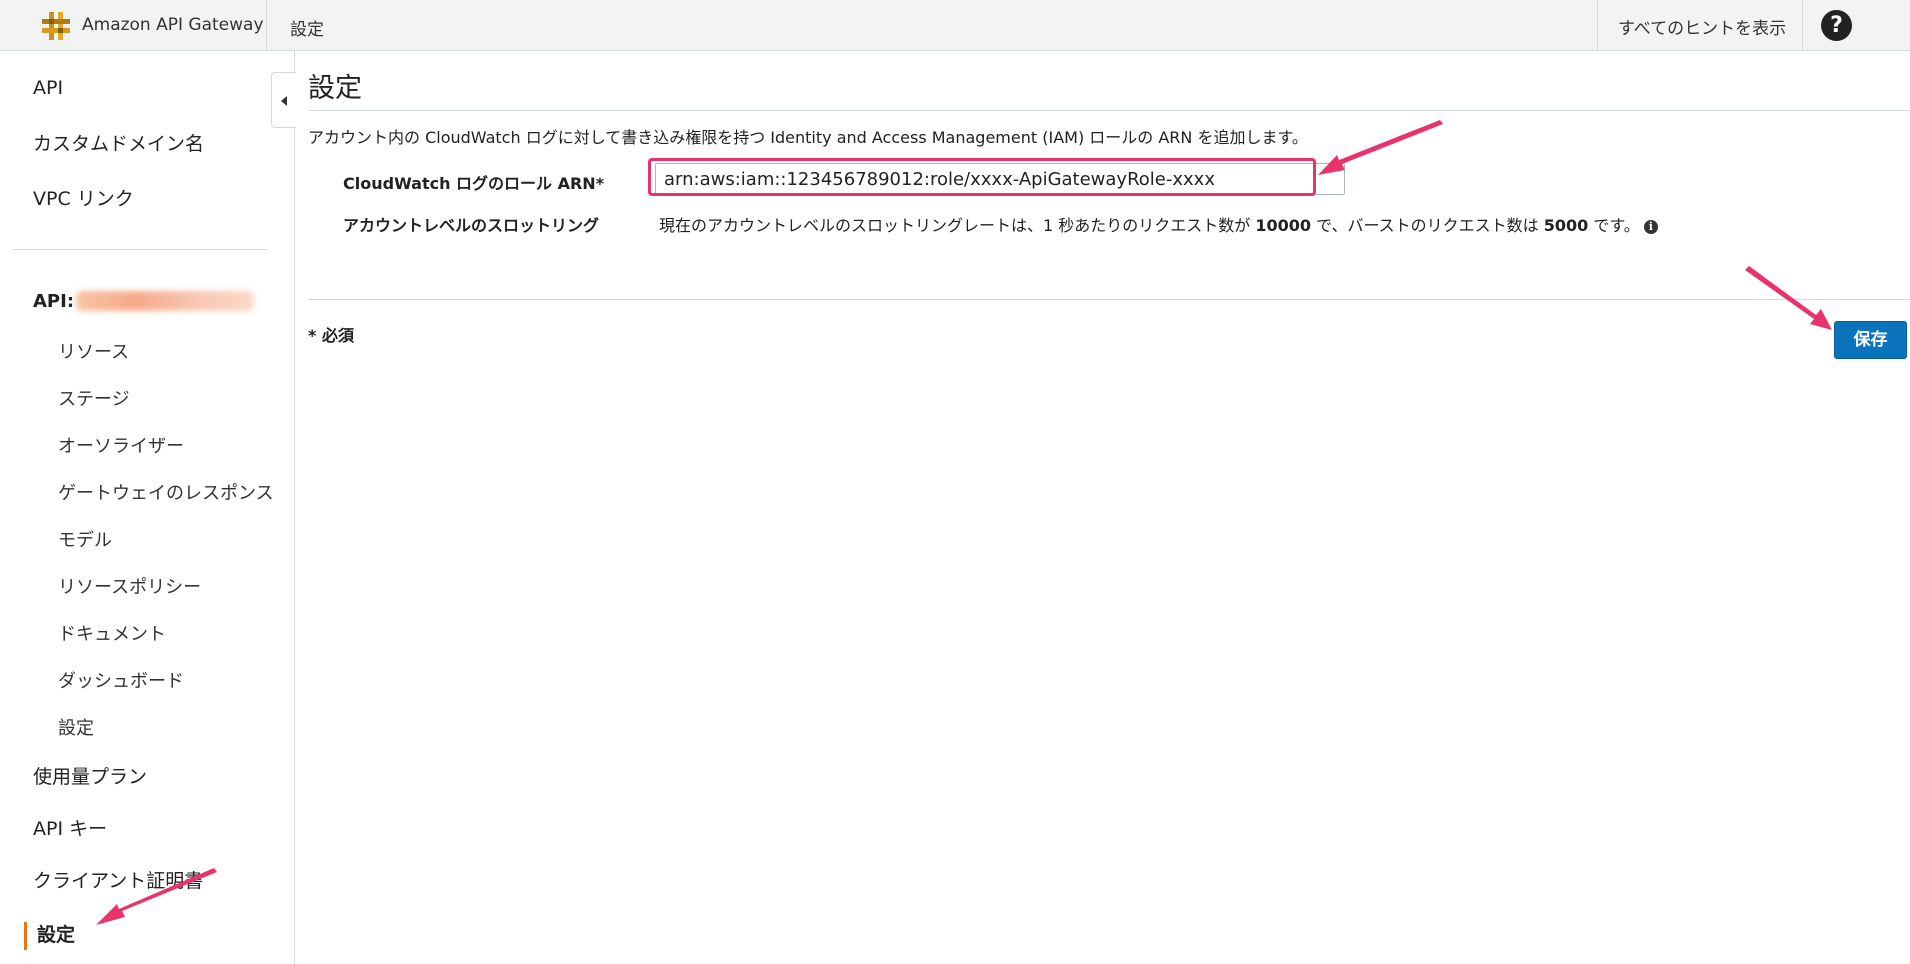 The height and width of the screenshot is (964, 1910). Describe the element at coordinates (112, 633) in the screenshot. I see `sidebar-item-documentation: ドキュメント` at that location.